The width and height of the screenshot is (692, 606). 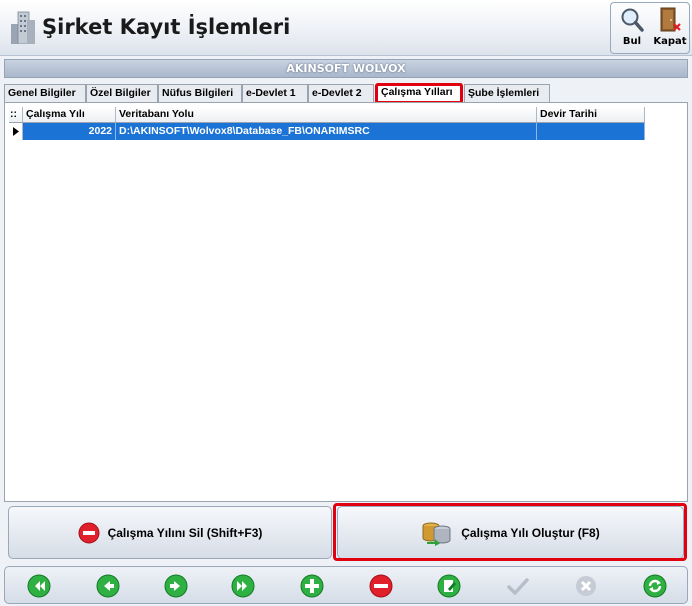 I want to click on column-header-transfer-date: Devir Tarihi, so click(x=591, y=114).